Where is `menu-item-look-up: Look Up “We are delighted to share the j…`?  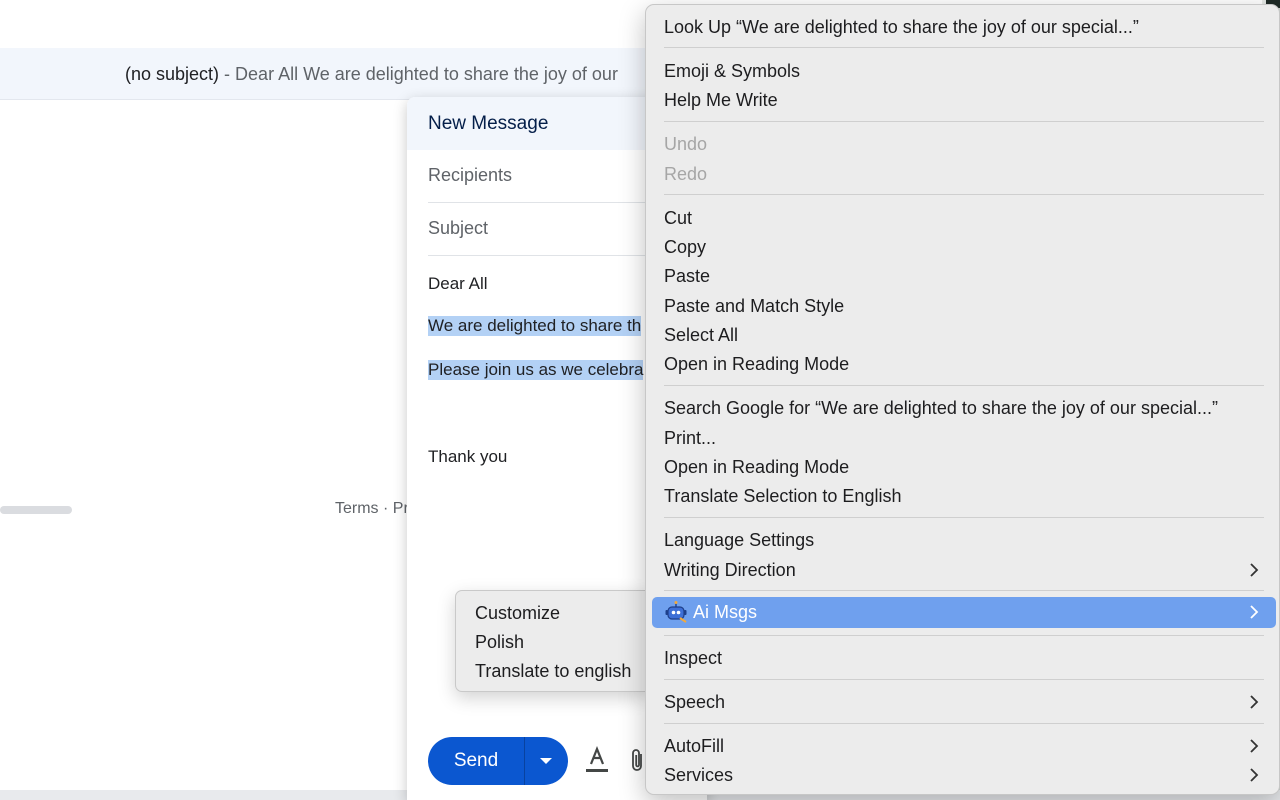 menu-item-look-up: Look Up “We are delighted to share the j… is located at coordinates (901, 27).